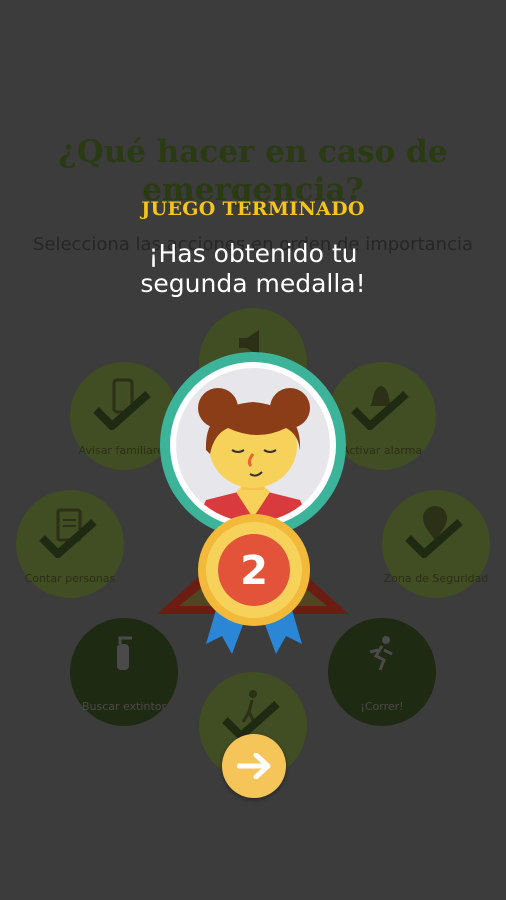 The width and height of the screenshot is (506, 900). I want to click on running-person-icon, so click(381, 653).